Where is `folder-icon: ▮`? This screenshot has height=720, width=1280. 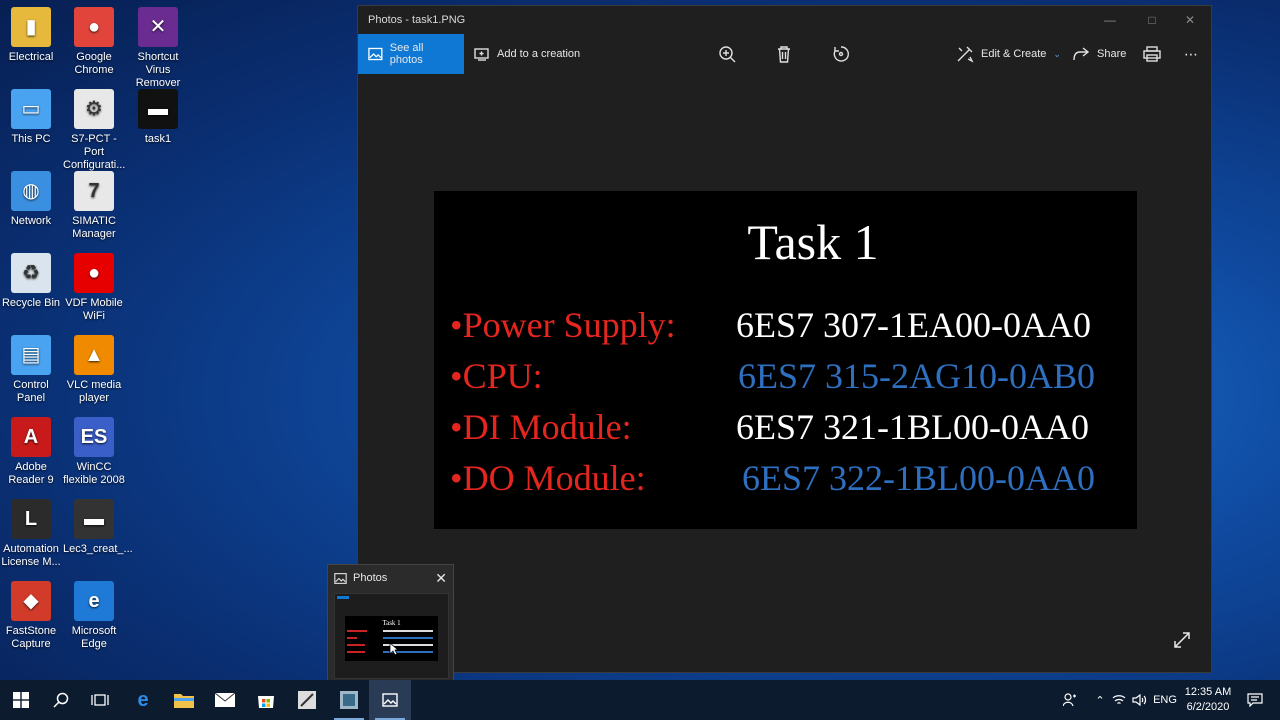 folder-icon: ▮ is located at coordinates (31, 27).